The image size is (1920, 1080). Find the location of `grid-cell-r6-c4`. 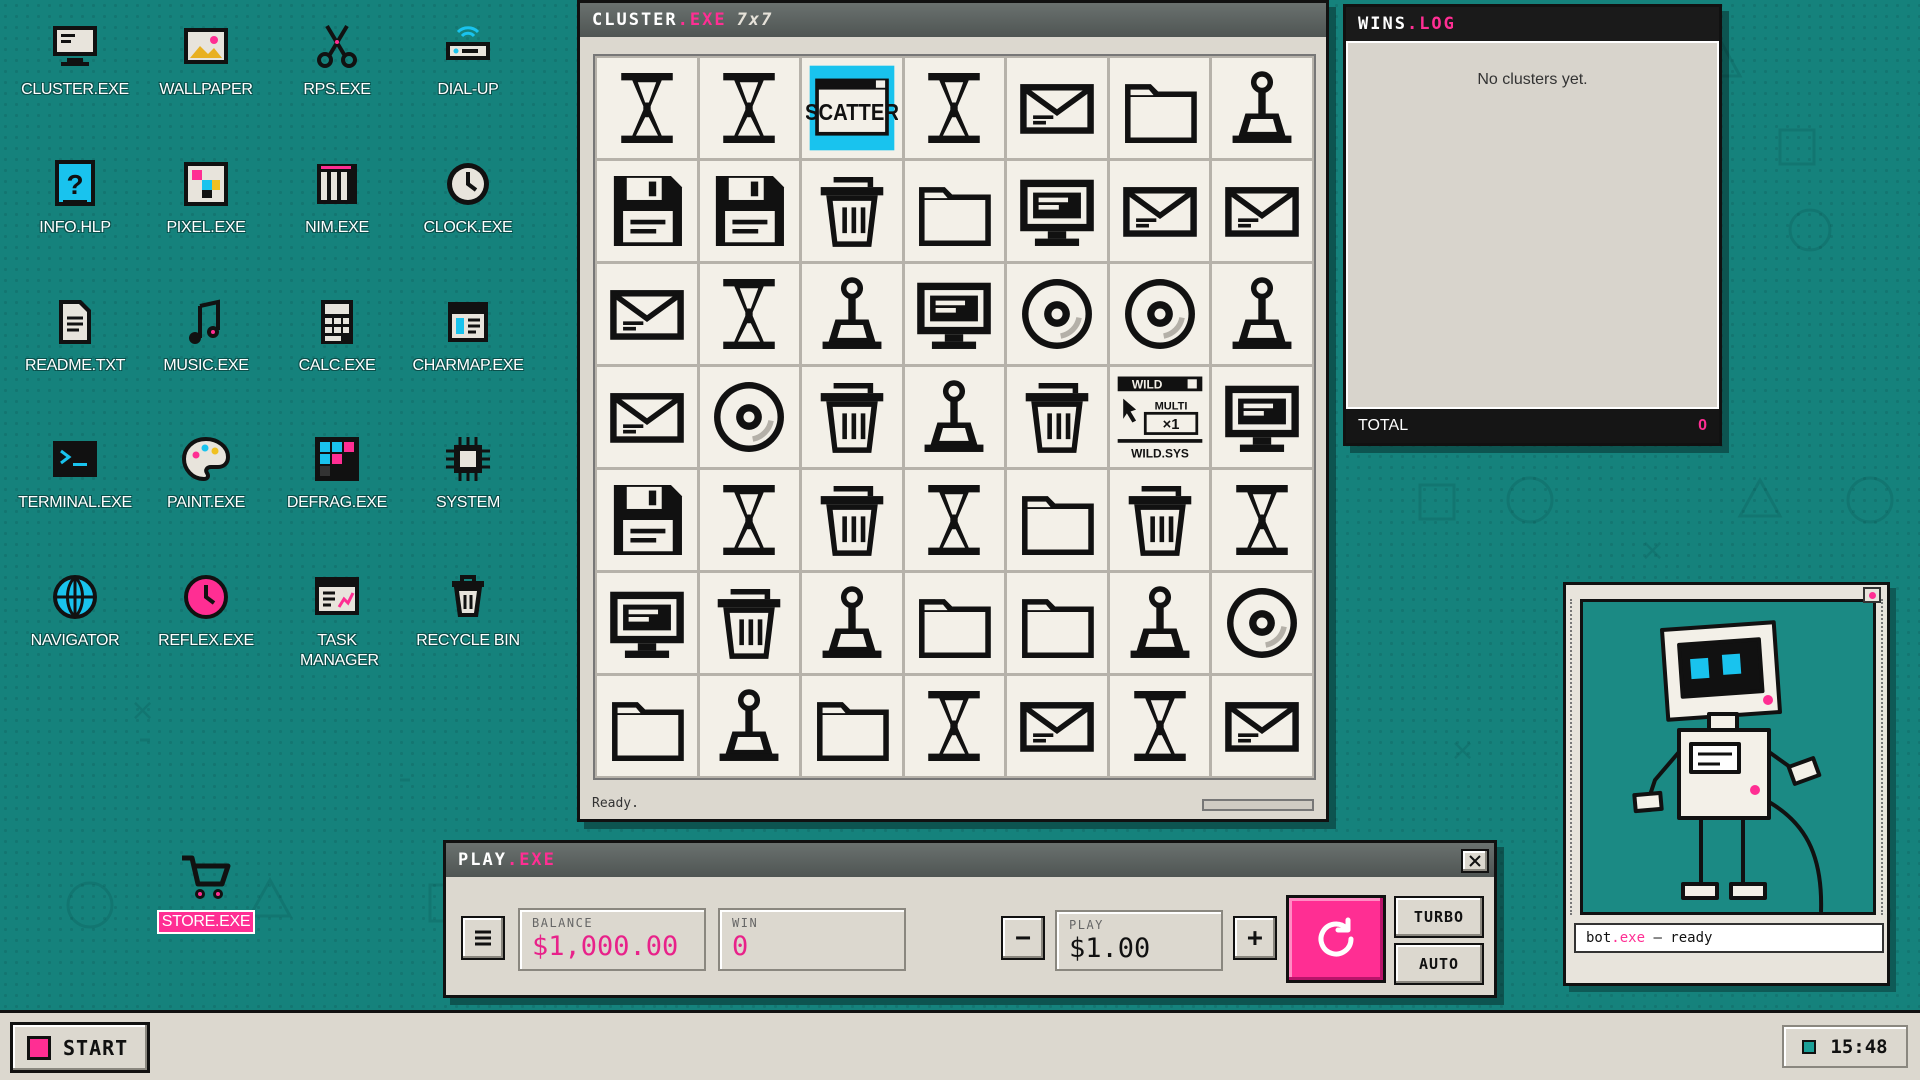

grid-cell-r6-c4 is located at coordinates (954, 623).